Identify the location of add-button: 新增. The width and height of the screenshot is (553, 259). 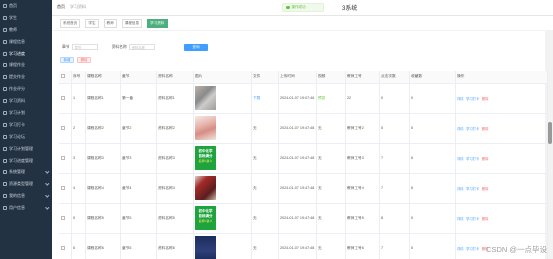
(67, 60).